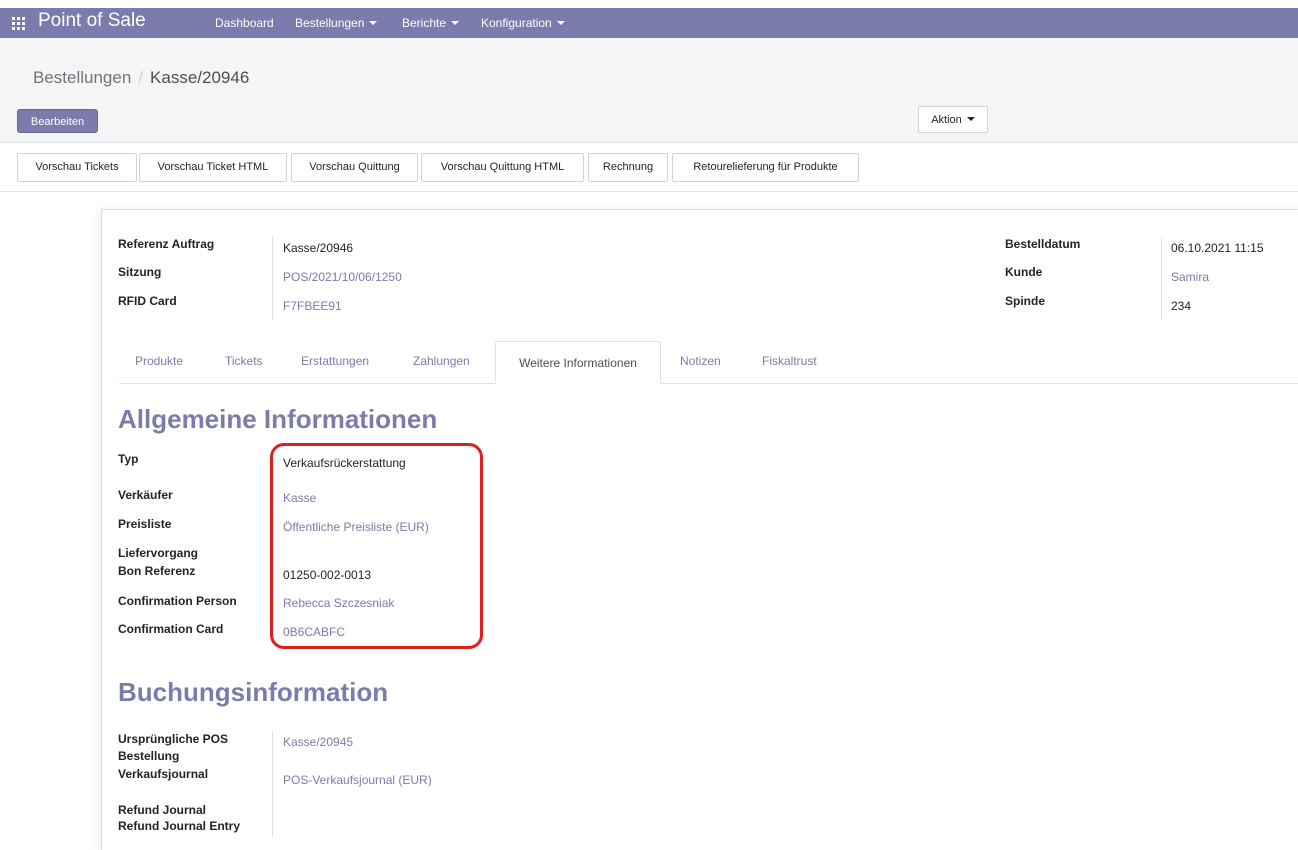 This screenshot has width=1298, height=850. I want to click on type-label: Typ, so click(128, 459).